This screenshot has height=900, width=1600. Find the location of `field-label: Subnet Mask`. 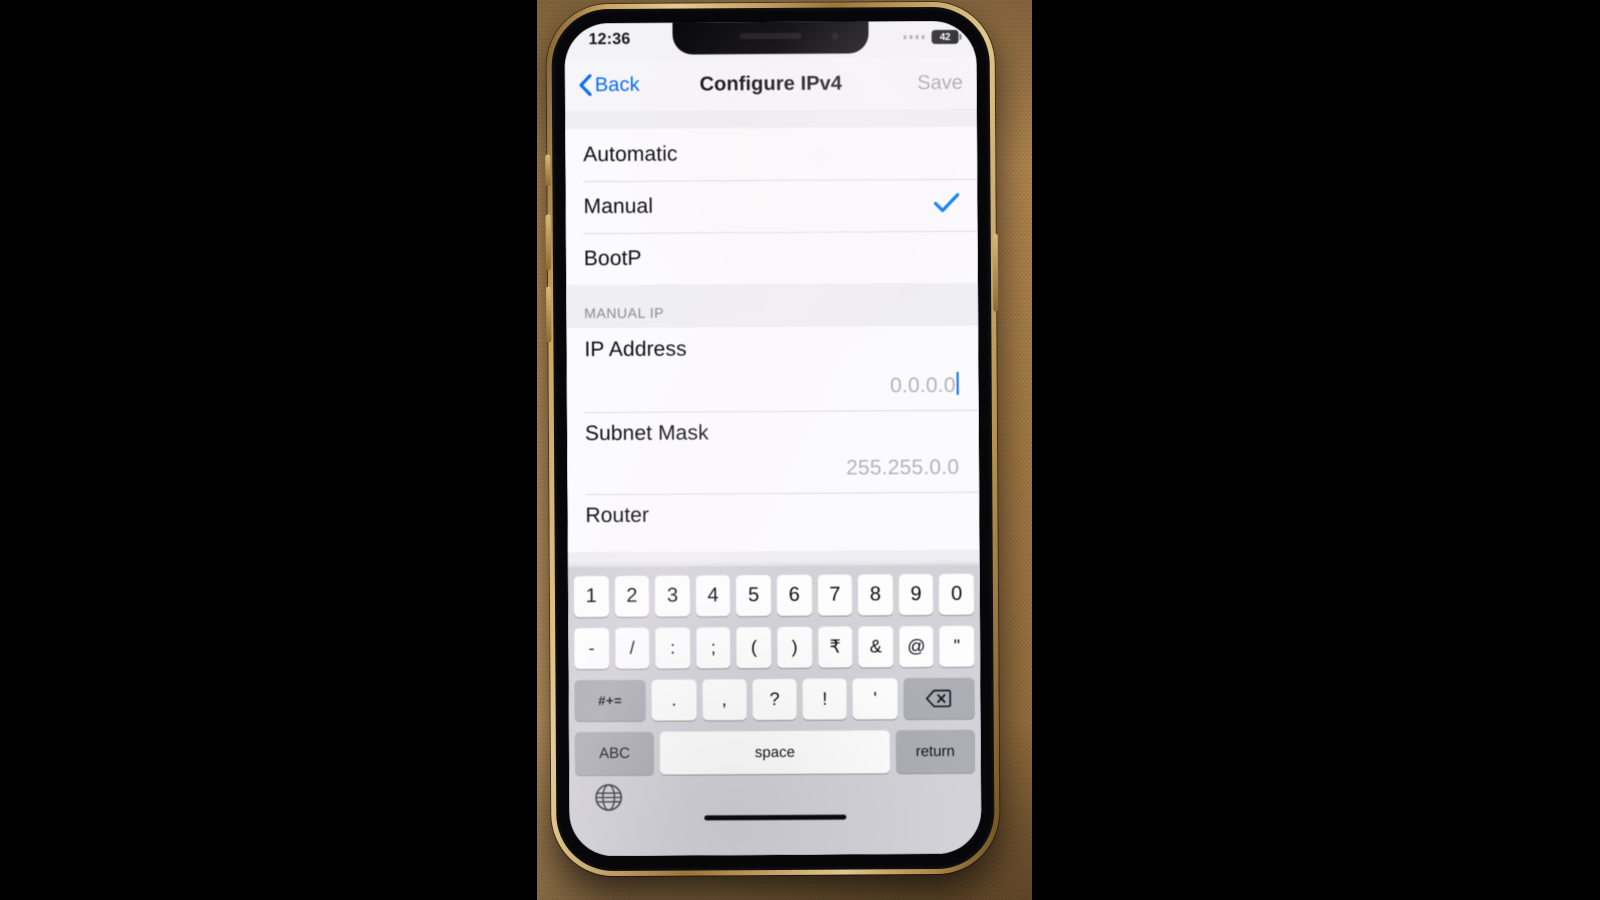

field-label: Subnet Mask is located at coordinates (646, 433).